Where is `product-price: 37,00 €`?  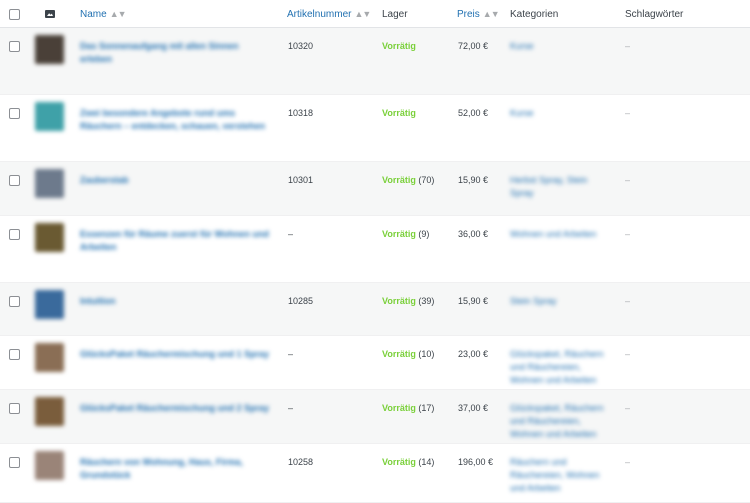 product-price: 37,00 € is located at coordinates (473, 408).